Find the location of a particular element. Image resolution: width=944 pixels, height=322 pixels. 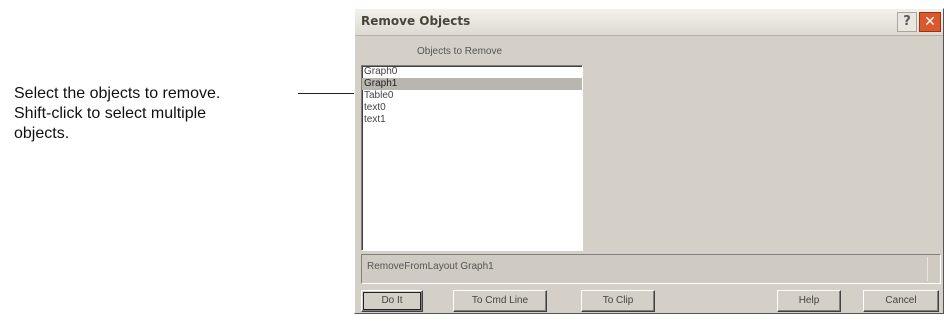

to-clip-button: To Clip is located at coordinates (618, 301).